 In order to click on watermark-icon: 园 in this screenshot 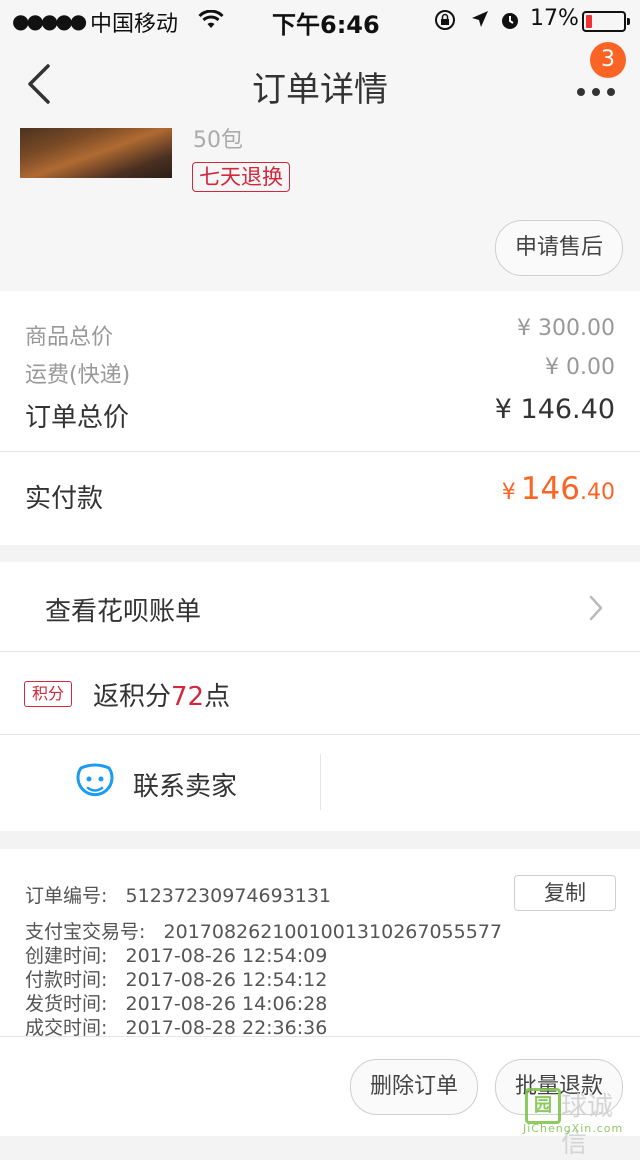, I will do `click(543, 1106)`.